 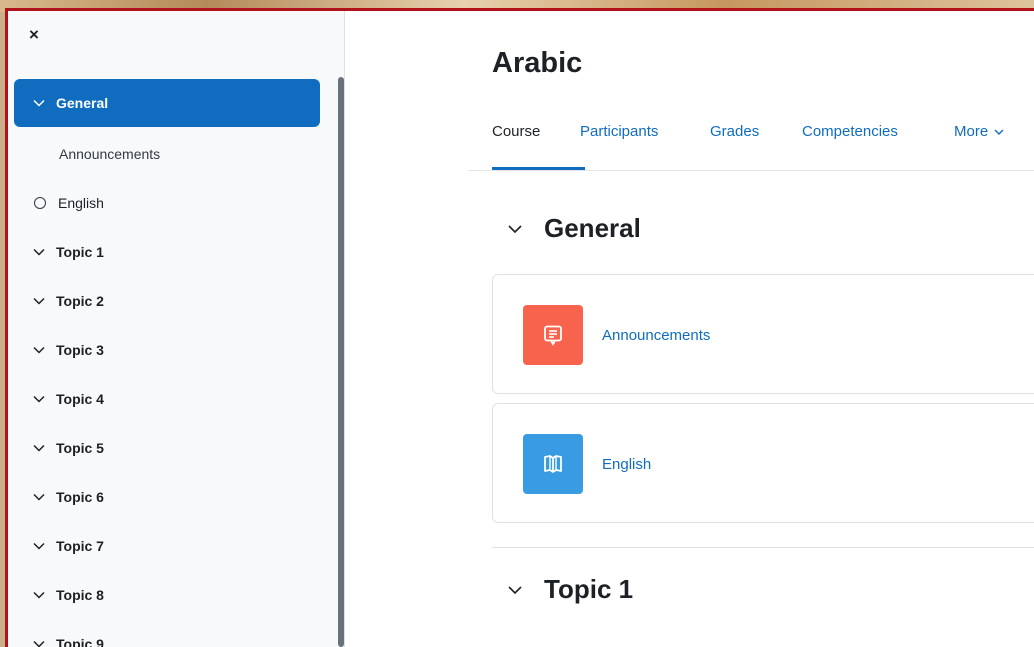 What do you see at coordinates (553, 464) in the screenshot?
I see `book-icon` at bounding box center [553, 464].